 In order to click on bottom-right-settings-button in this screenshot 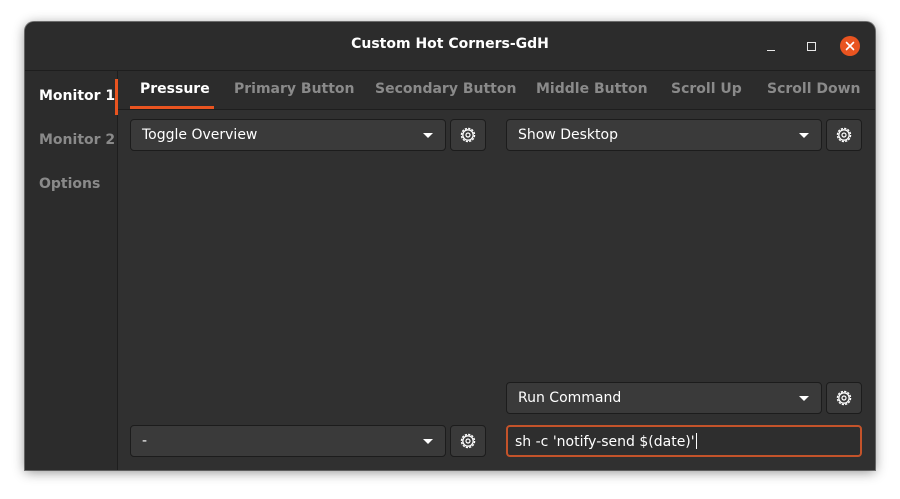, I will do `click(844, 398)`.